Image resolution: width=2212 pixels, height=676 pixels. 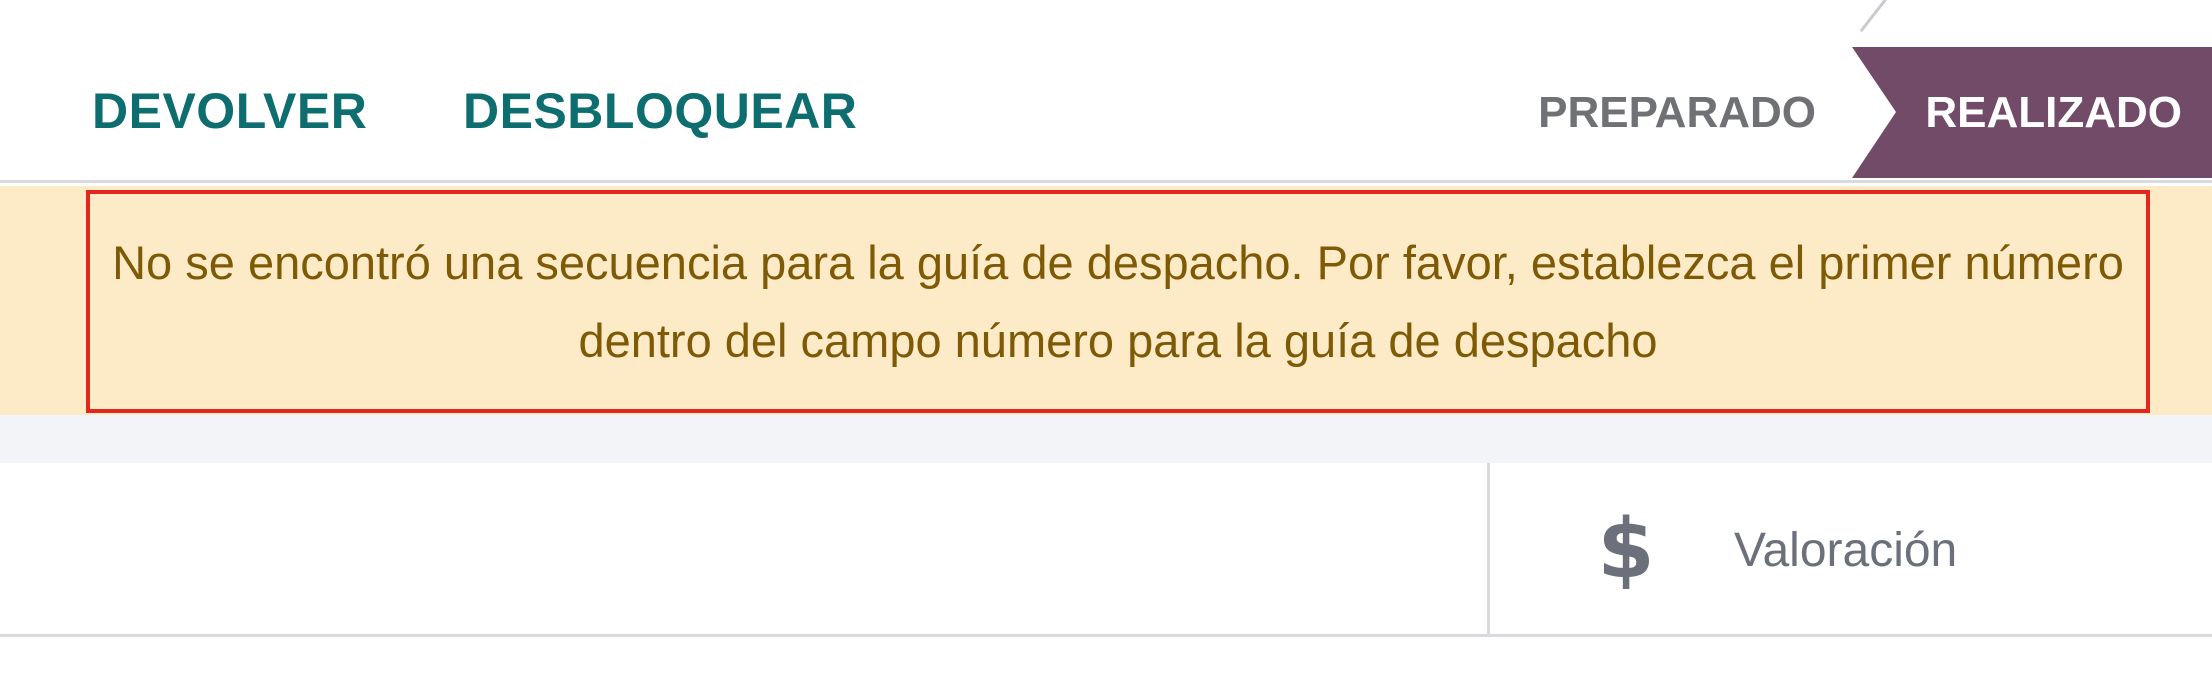 What do you see at coordinates (1846, 550) in the screenshot?
I see `valuation-label: Valoración` at bounding box center [1846, 550].